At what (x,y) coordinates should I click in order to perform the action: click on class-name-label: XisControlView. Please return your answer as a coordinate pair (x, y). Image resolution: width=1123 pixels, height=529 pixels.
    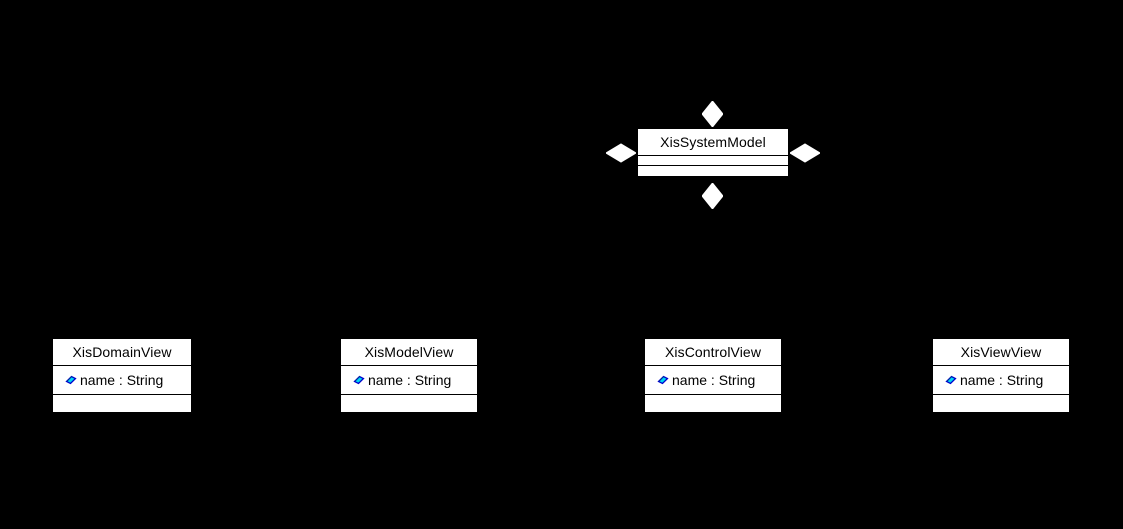
    Looking at the image, I should click on (713, 352).